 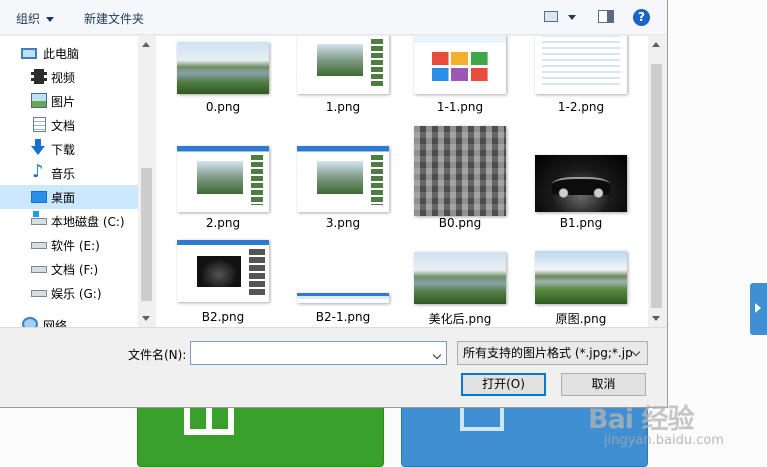 What do you see at coordinates (55, 323) in the screenshot?
I see `nav-item-label: 网络` at bounding box center [55, 323].